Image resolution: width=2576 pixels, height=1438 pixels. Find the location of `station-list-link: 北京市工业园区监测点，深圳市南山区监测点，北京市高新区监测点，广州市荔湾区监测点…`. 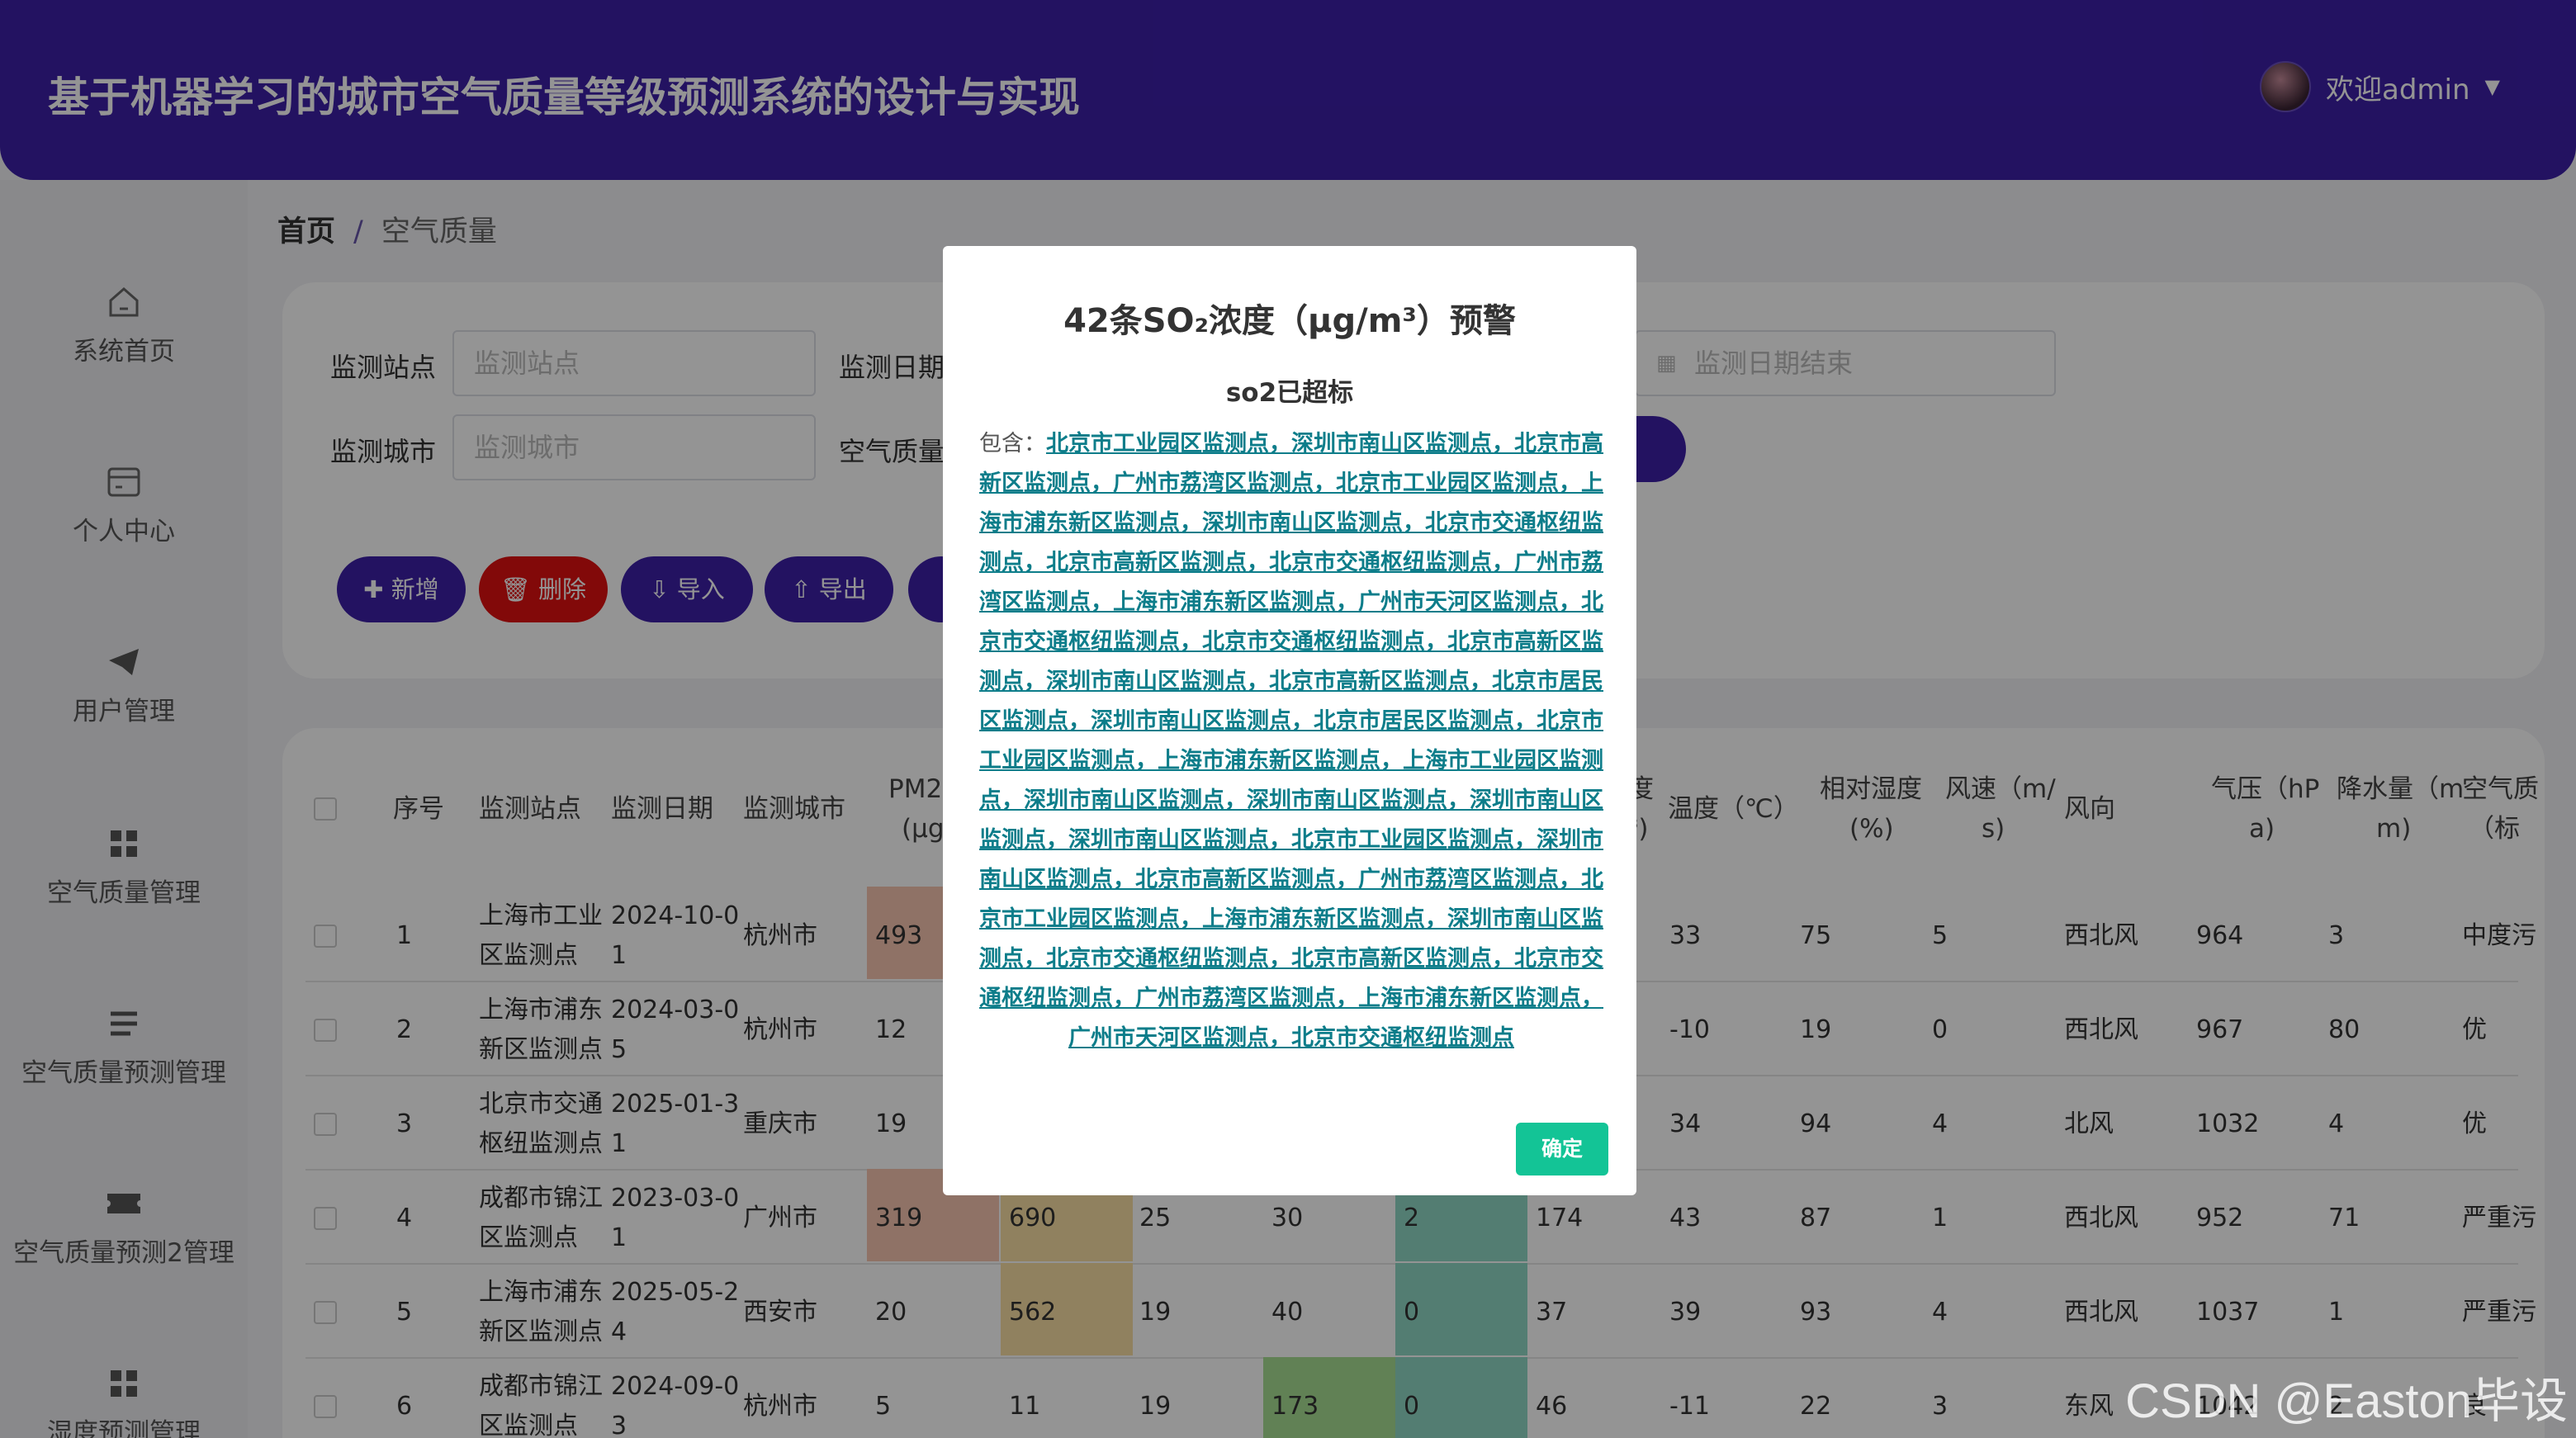

station-list-link: 北京市工业园区监测点，深圳市南山区监测点，北京市高新区监测点，广州市荔湾区监测点… is located at coordinates (1291, 741).